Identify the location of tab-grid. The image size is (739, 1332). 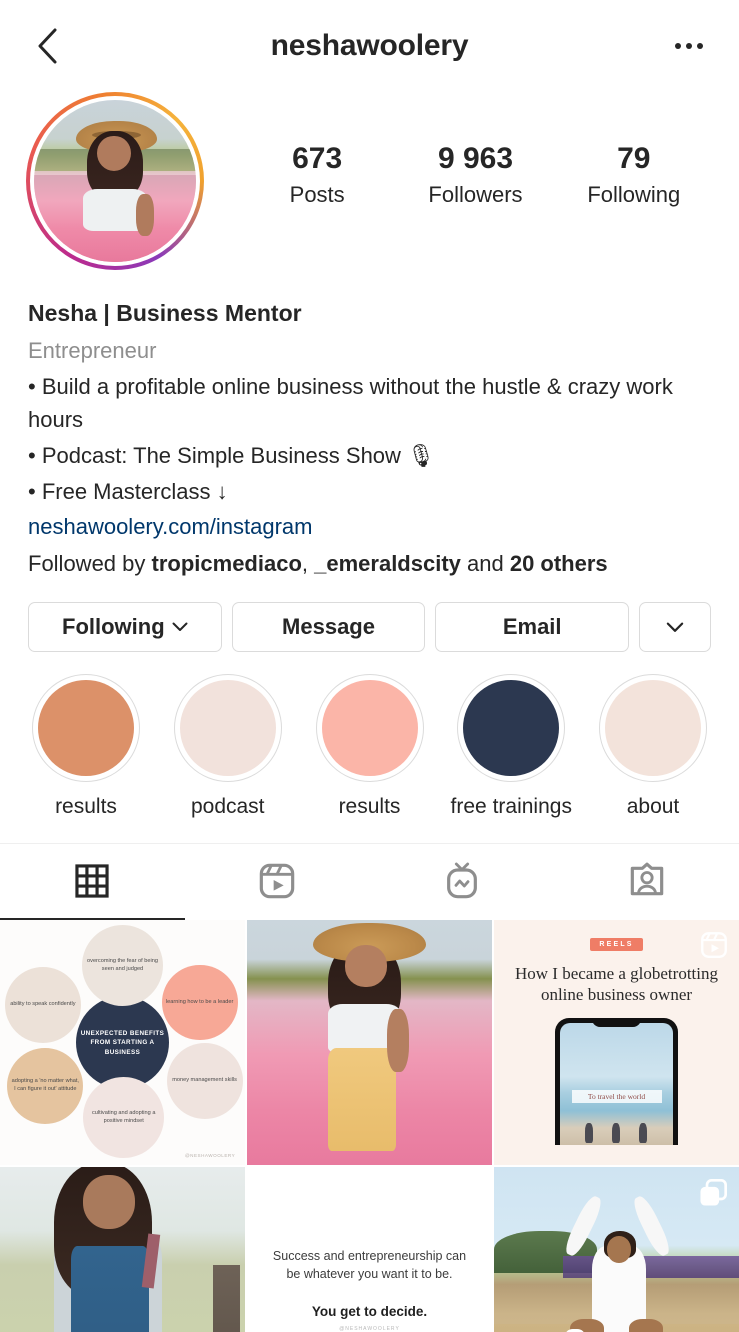
(92, 882).